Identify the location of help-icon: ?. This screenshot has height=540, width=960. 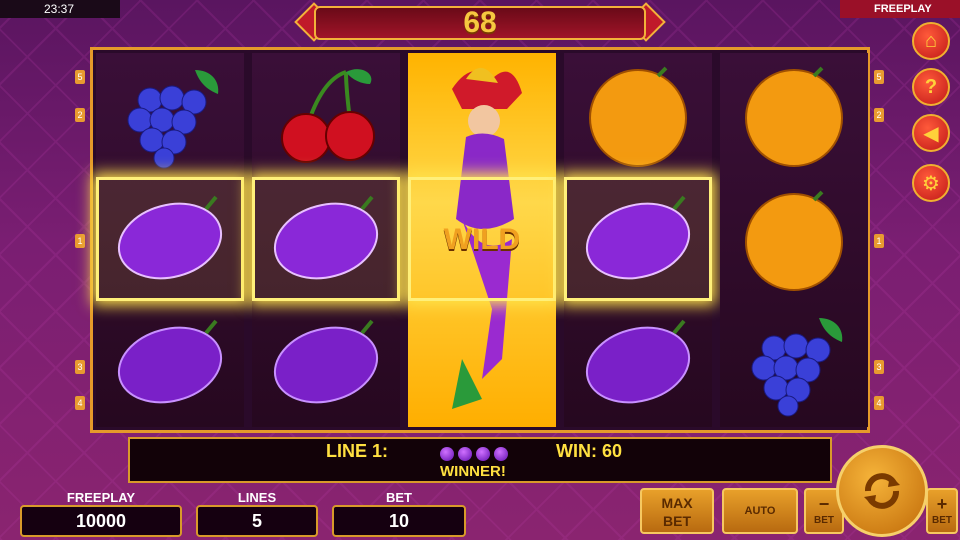
(931, 87).